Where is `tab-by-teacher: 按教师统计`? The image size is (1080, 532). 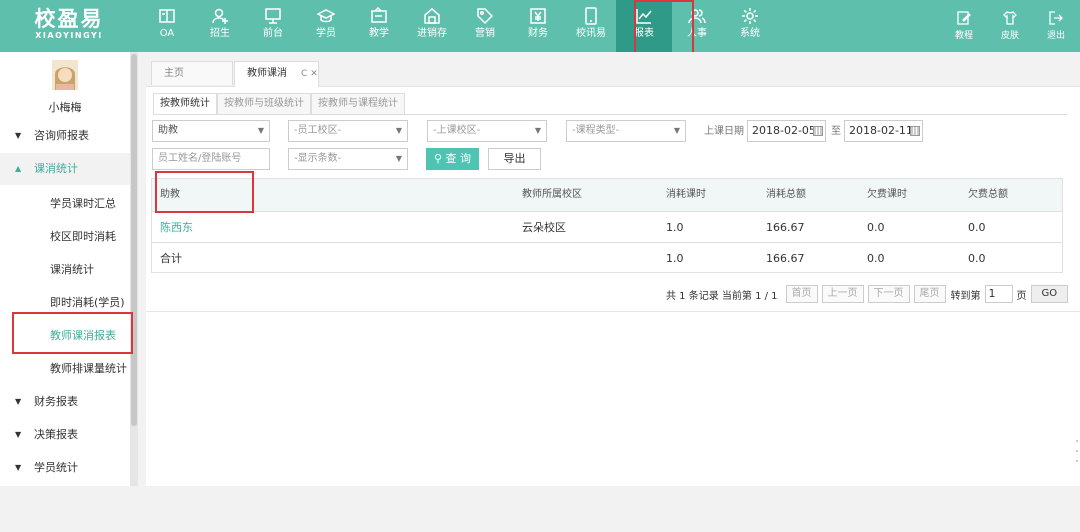 tab-by-teacher: 按教师统计 is located at coordinates (185, 103).